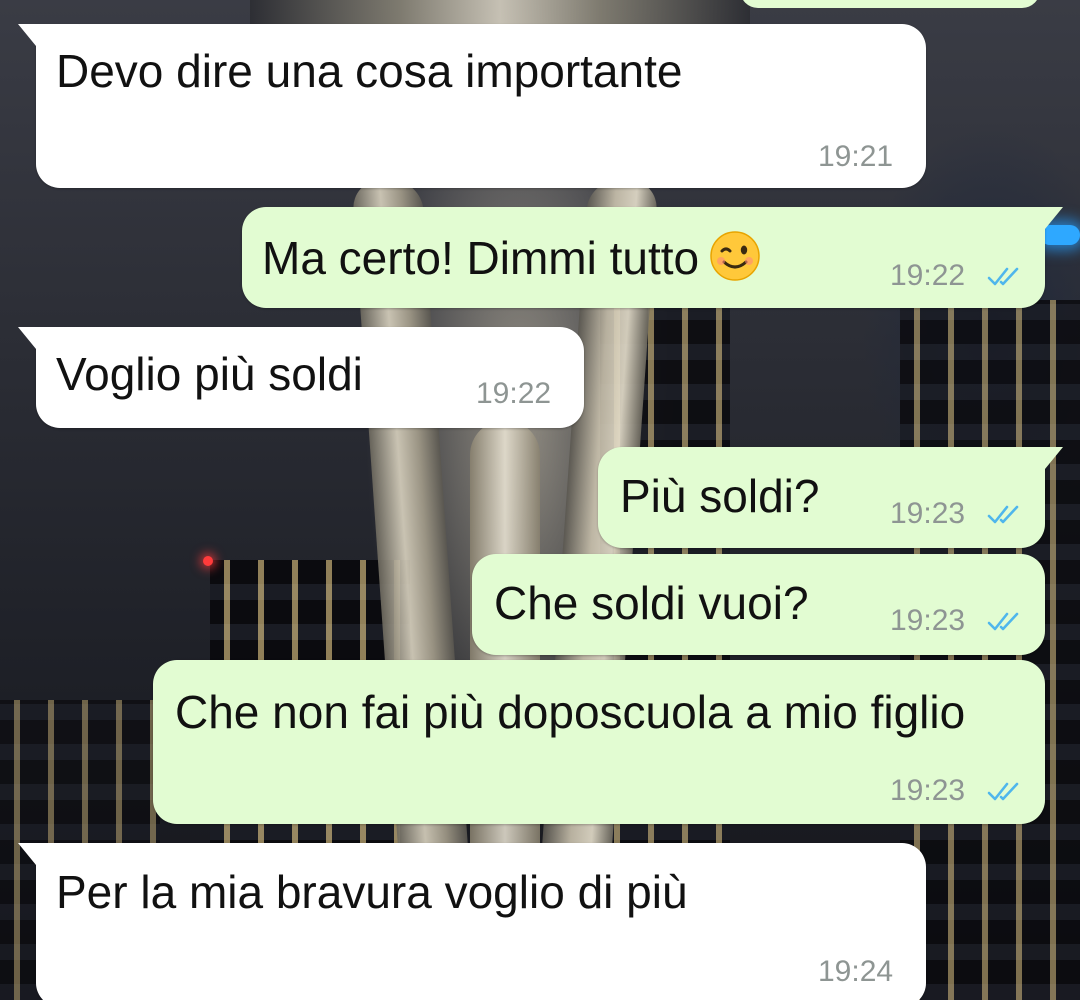 The width and height of the screenshot is (1080, 1000). Describe the element at coordinates (720, 496) in the screenshot. I see `message-text: Più soldi?` at that location.